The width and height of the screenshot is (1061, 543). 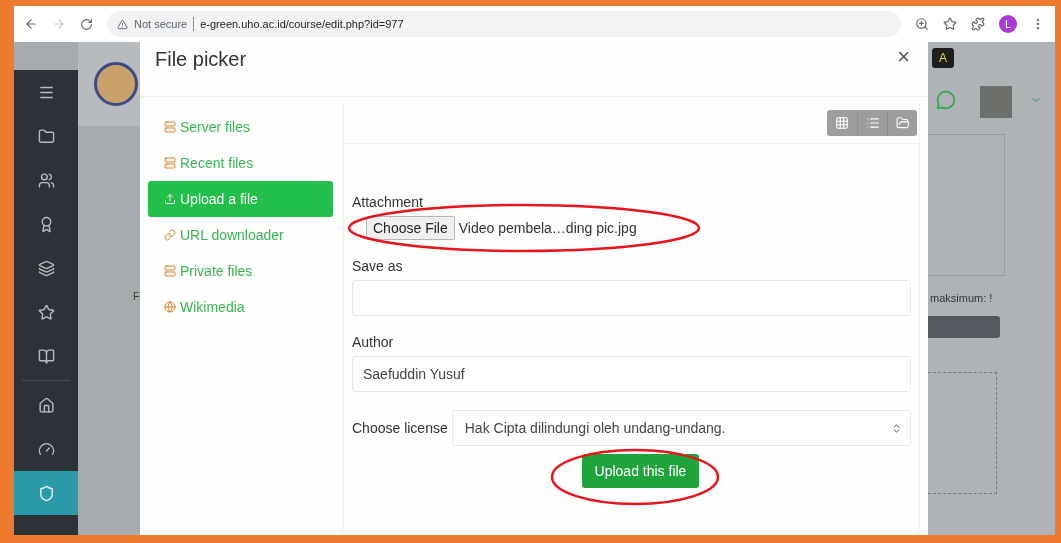 What do you see at coordinates (378, 266) in the screenshot?
I see `field-label: Save as` at bounding box center [378, 266].